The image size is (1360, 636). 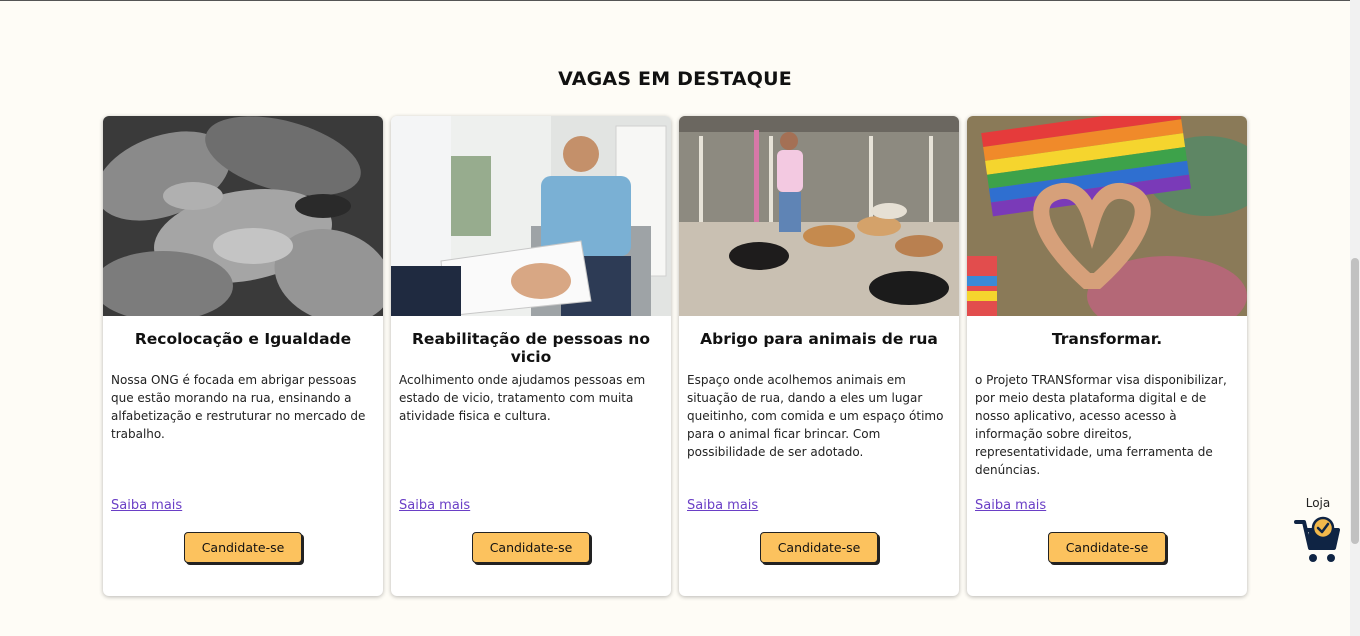 I want to click on section-title: VAGAS EM DESTAQUE, so click(x=675, y=79).